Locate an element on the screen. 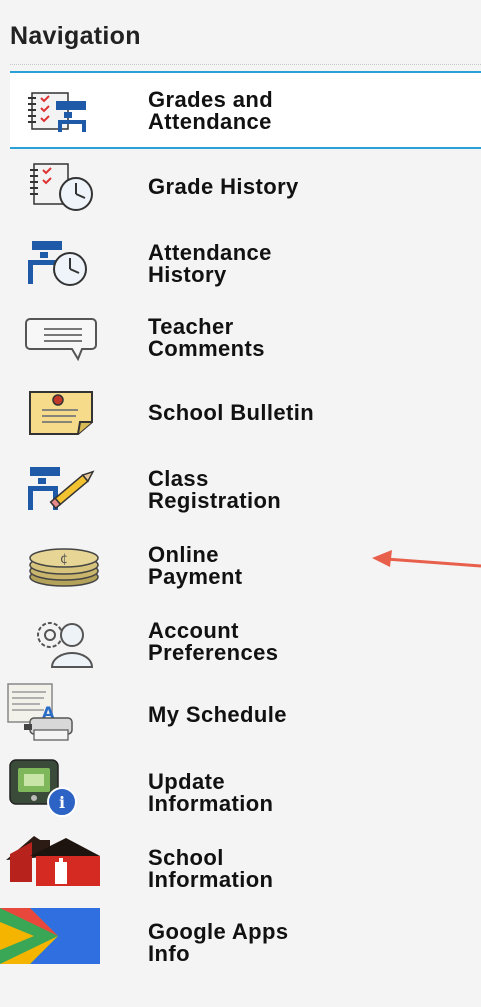  nav-item-attendance-history: Attendance History is located at coordinates (240, 264).